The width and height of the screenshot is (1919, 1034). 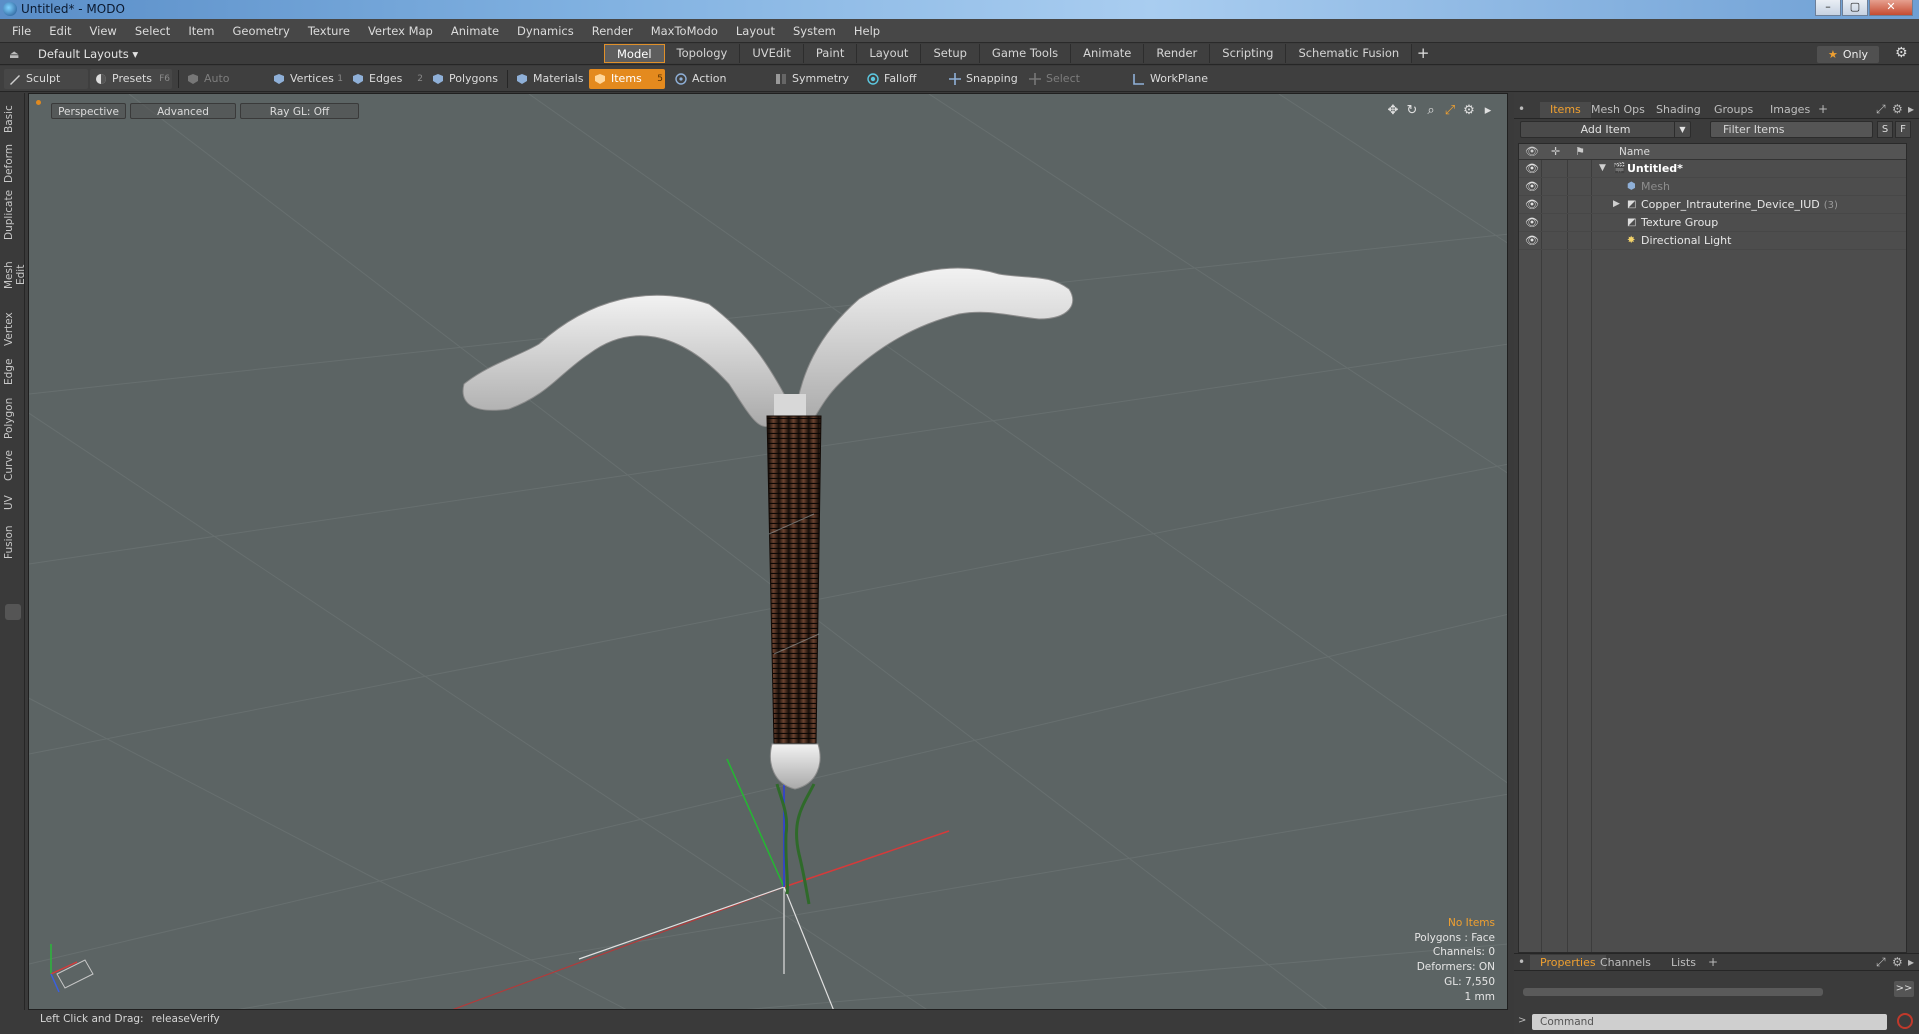 What do you see at coordinates (684, 31) in the screenshot?
I see `menu-maxtomodo: MaxToModo` at bounding box center [684, 31].